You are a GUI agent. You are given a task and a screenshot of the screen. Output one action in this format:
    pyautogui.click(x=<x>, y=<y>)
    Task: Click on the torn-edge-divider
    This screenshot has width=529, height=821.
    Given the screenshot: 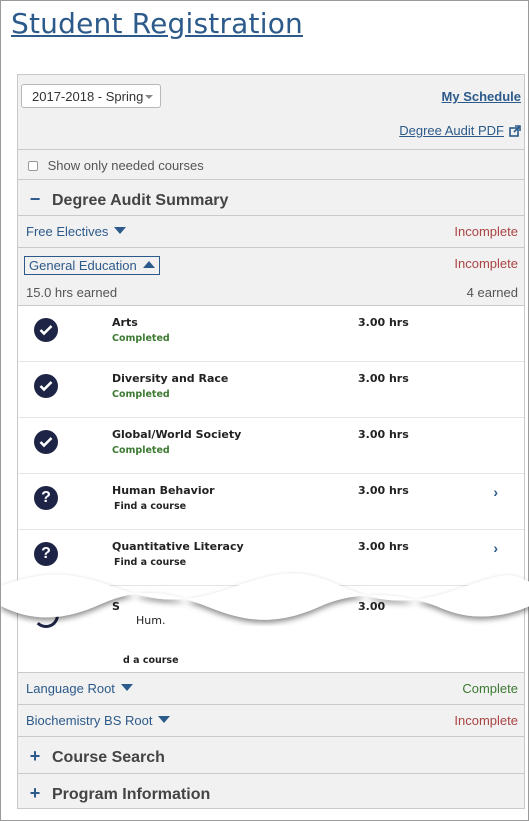 What is the action you would take?
    pyautogui.click(x=265, y=596)
    